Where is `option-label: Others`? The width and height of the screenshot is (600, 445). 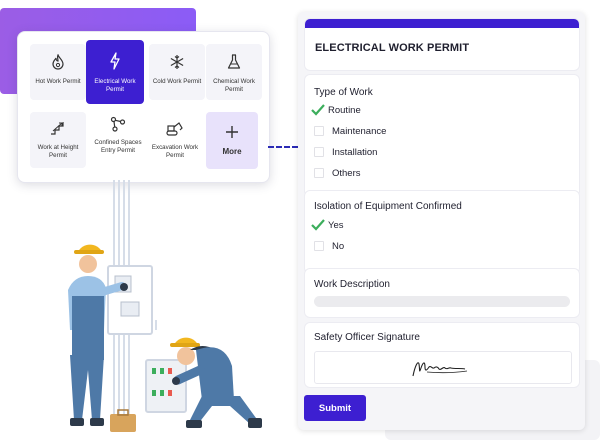 option-label: Others is located at coordinates (346, 173).